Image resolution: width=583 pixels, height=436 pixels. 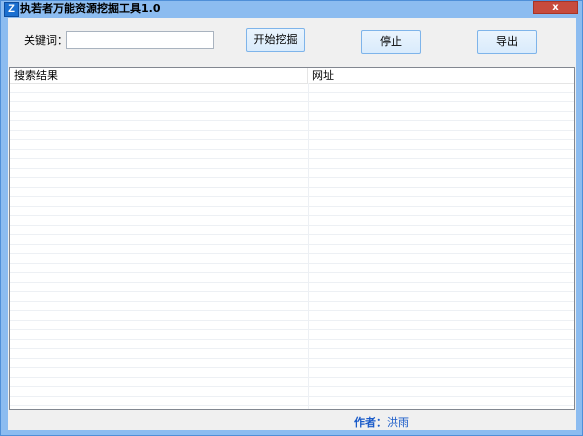 I want to click on title-bar: Z 执若者万能资源挖掘工具1.0 x, so click(x=291, y=9).